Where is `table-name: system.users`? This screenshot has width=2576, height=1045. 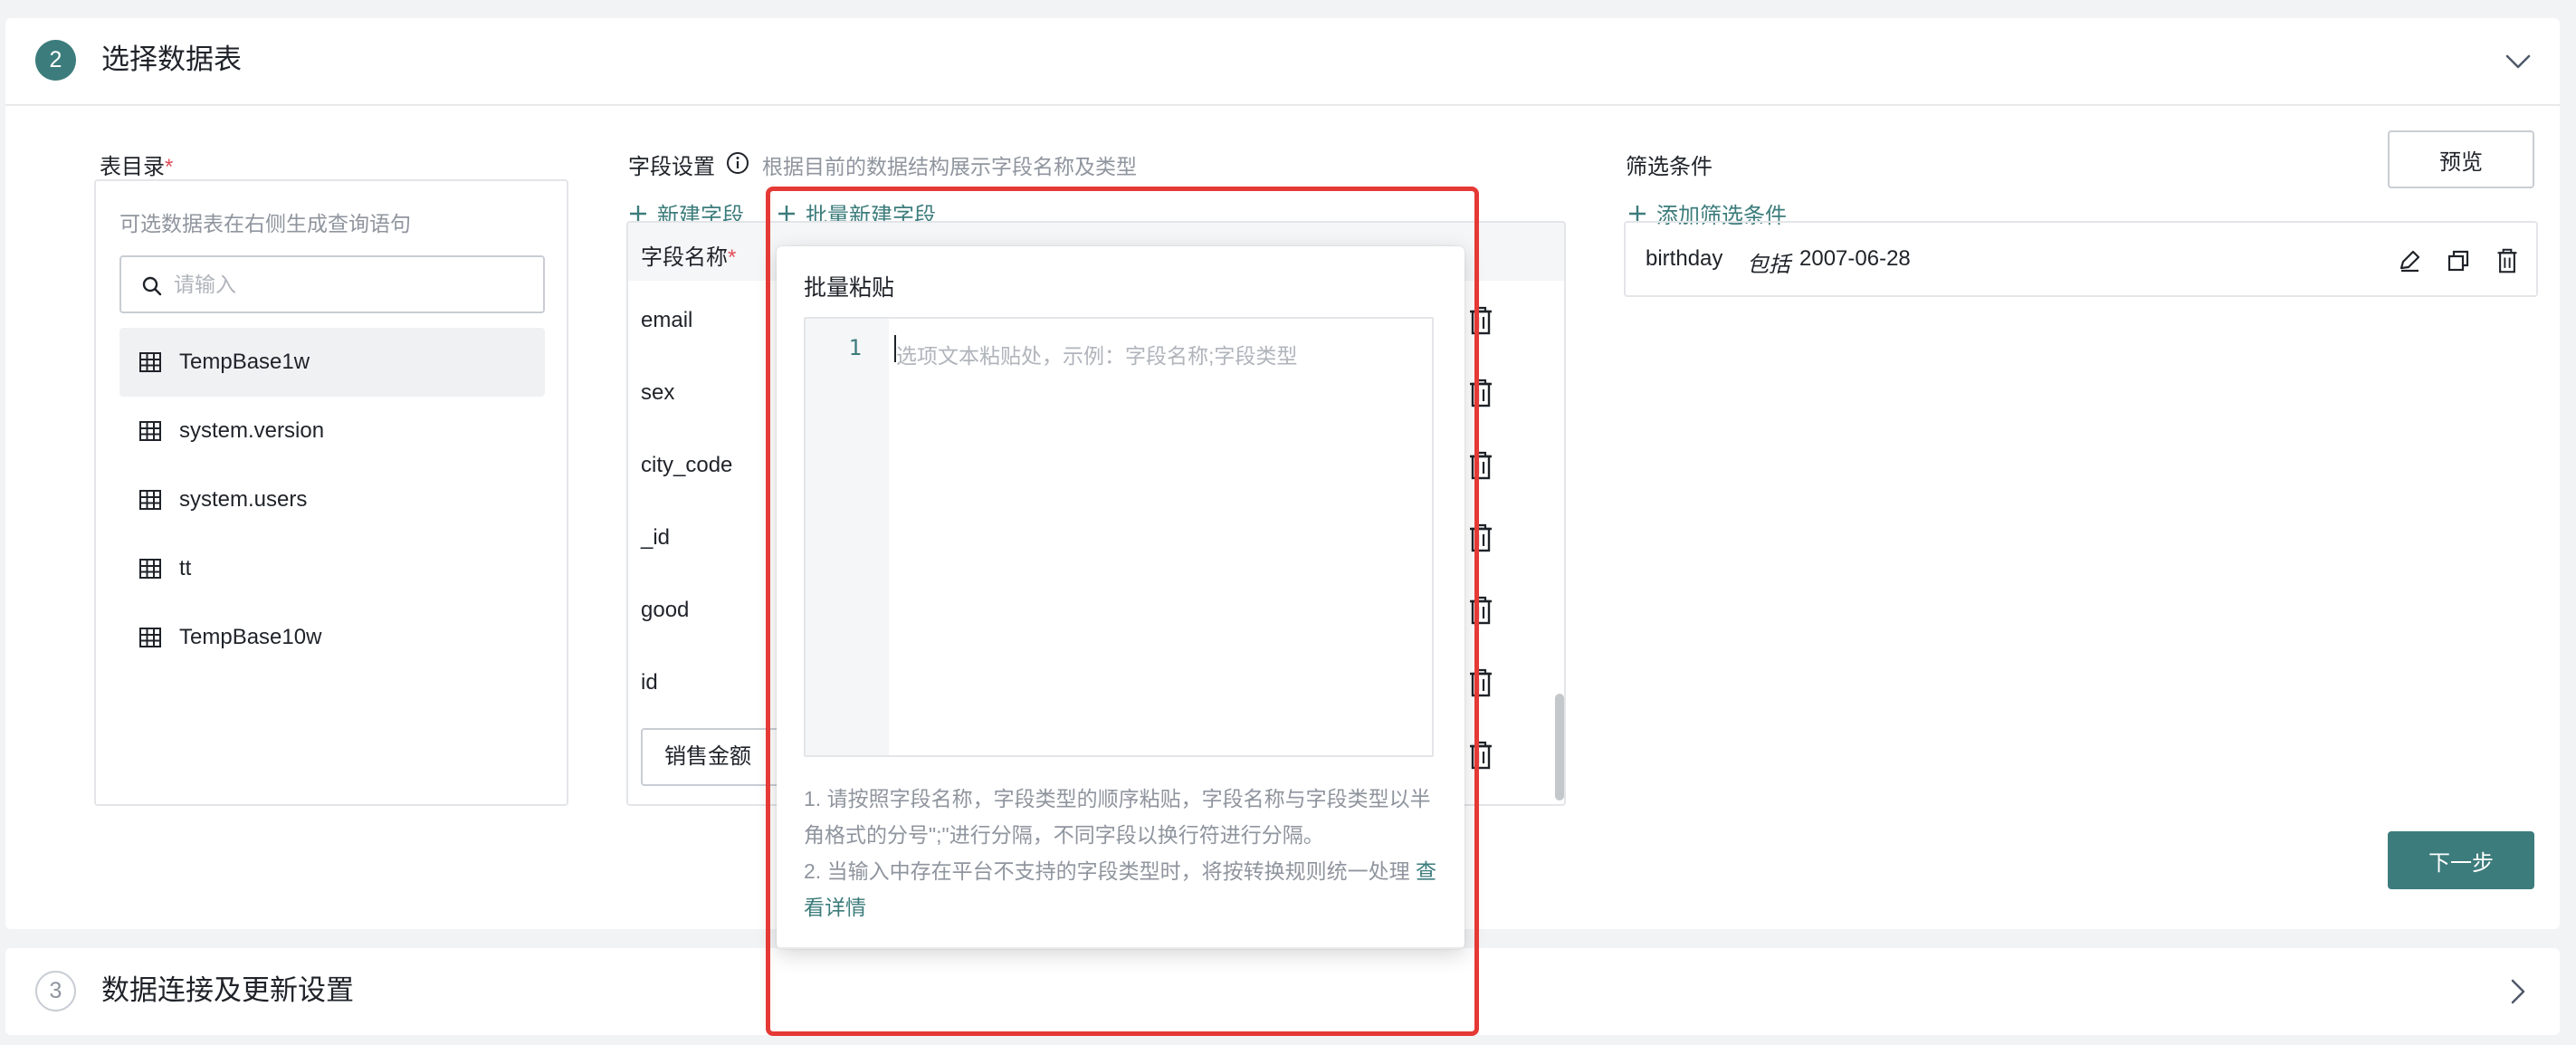 table-name: system.users is located at coordinates (244, 499).